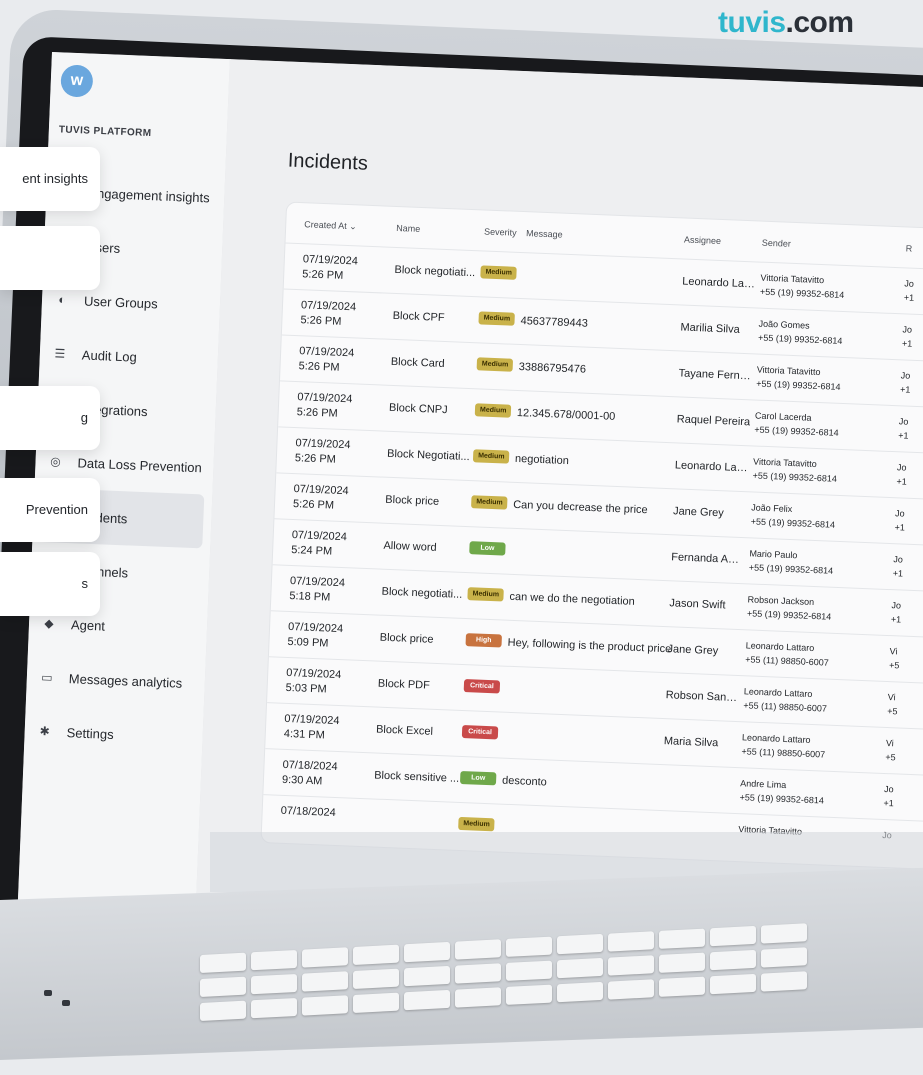  What do you see at coordinates (121, 302) in the screenshot?
I see `sidebar-item-label: User Groups` at bounding box center [121, 302].